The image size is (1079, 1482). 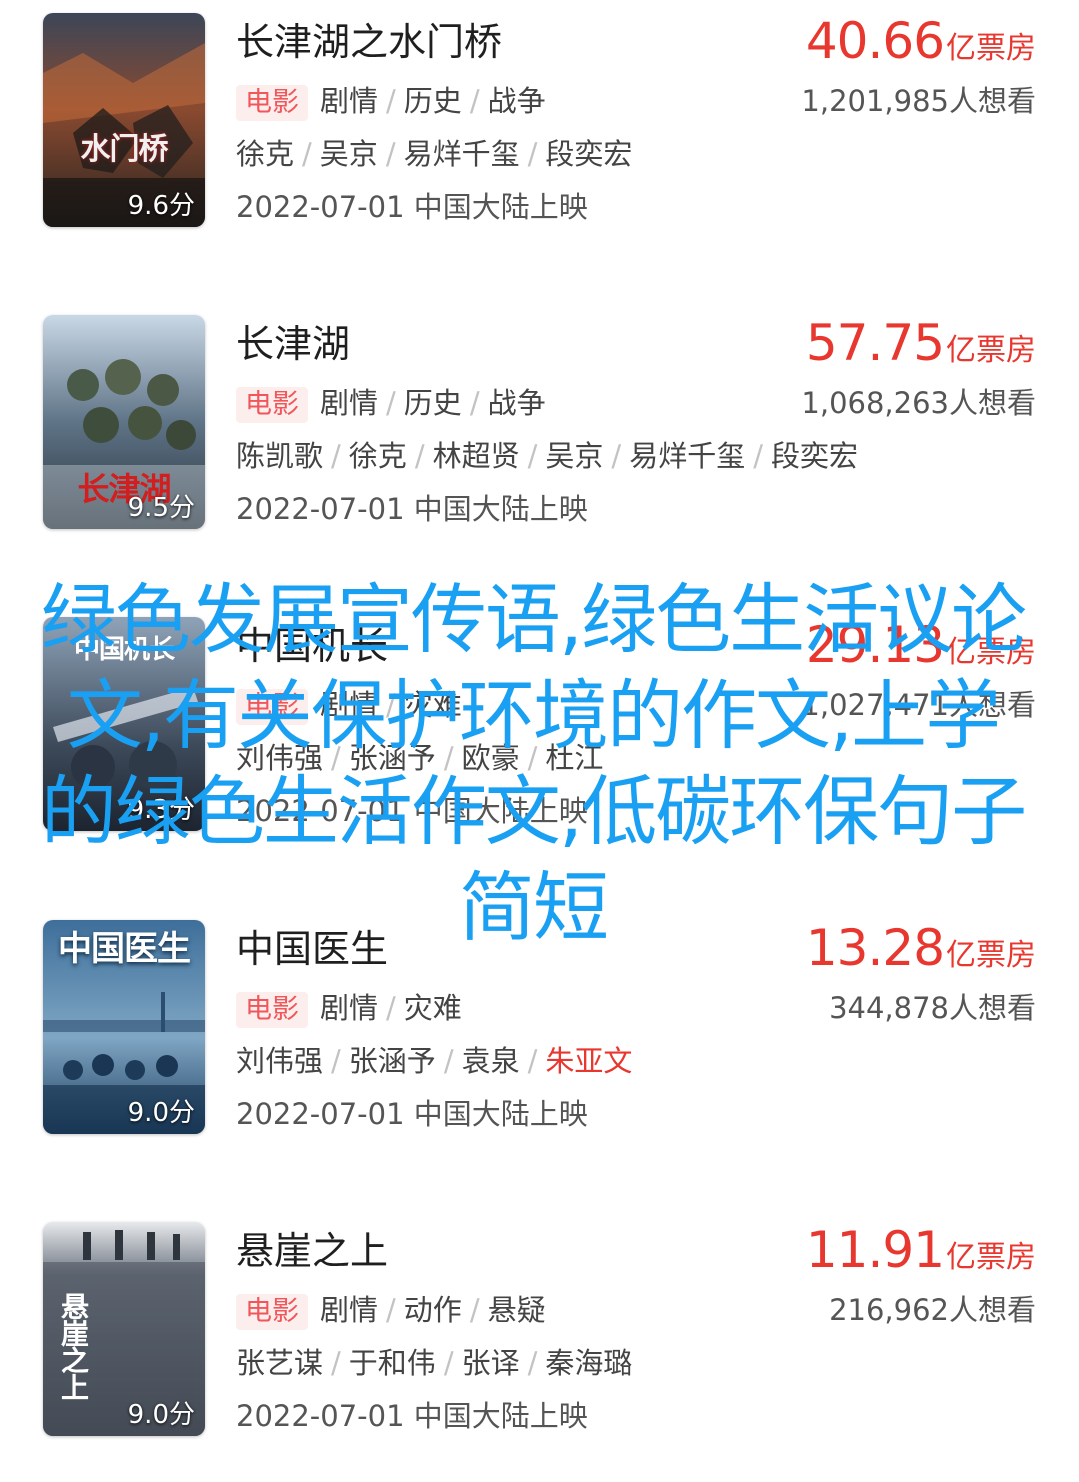 I want to click on want-to-watch-count: 216,962人想看, so click(x=932, y=1310).